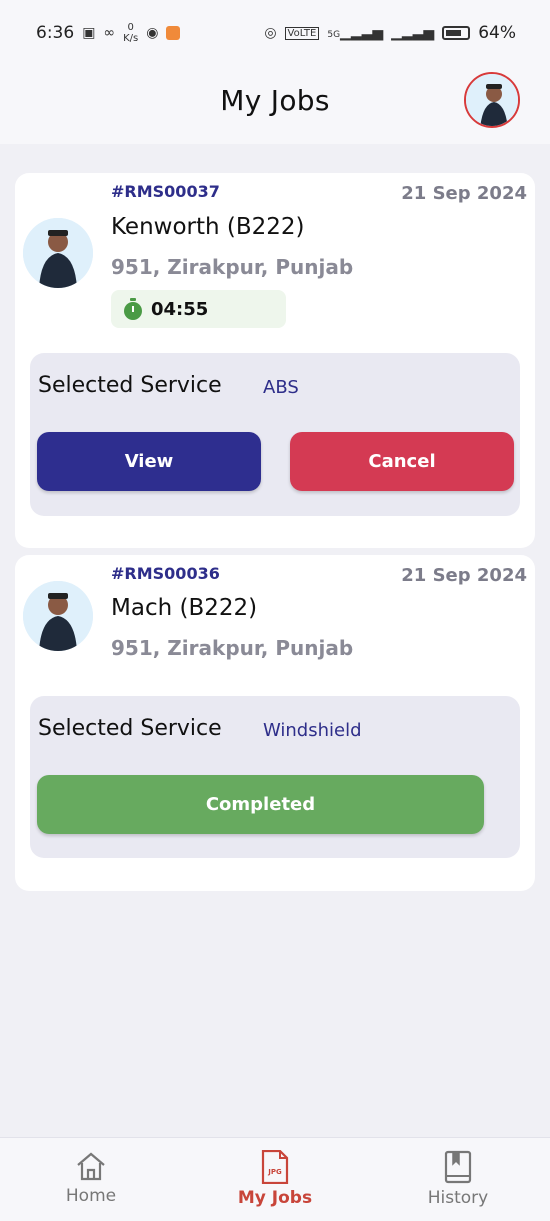  Describe the element at coordinates (458, 1167) in the screenshot. I see `book-icon` at that location.